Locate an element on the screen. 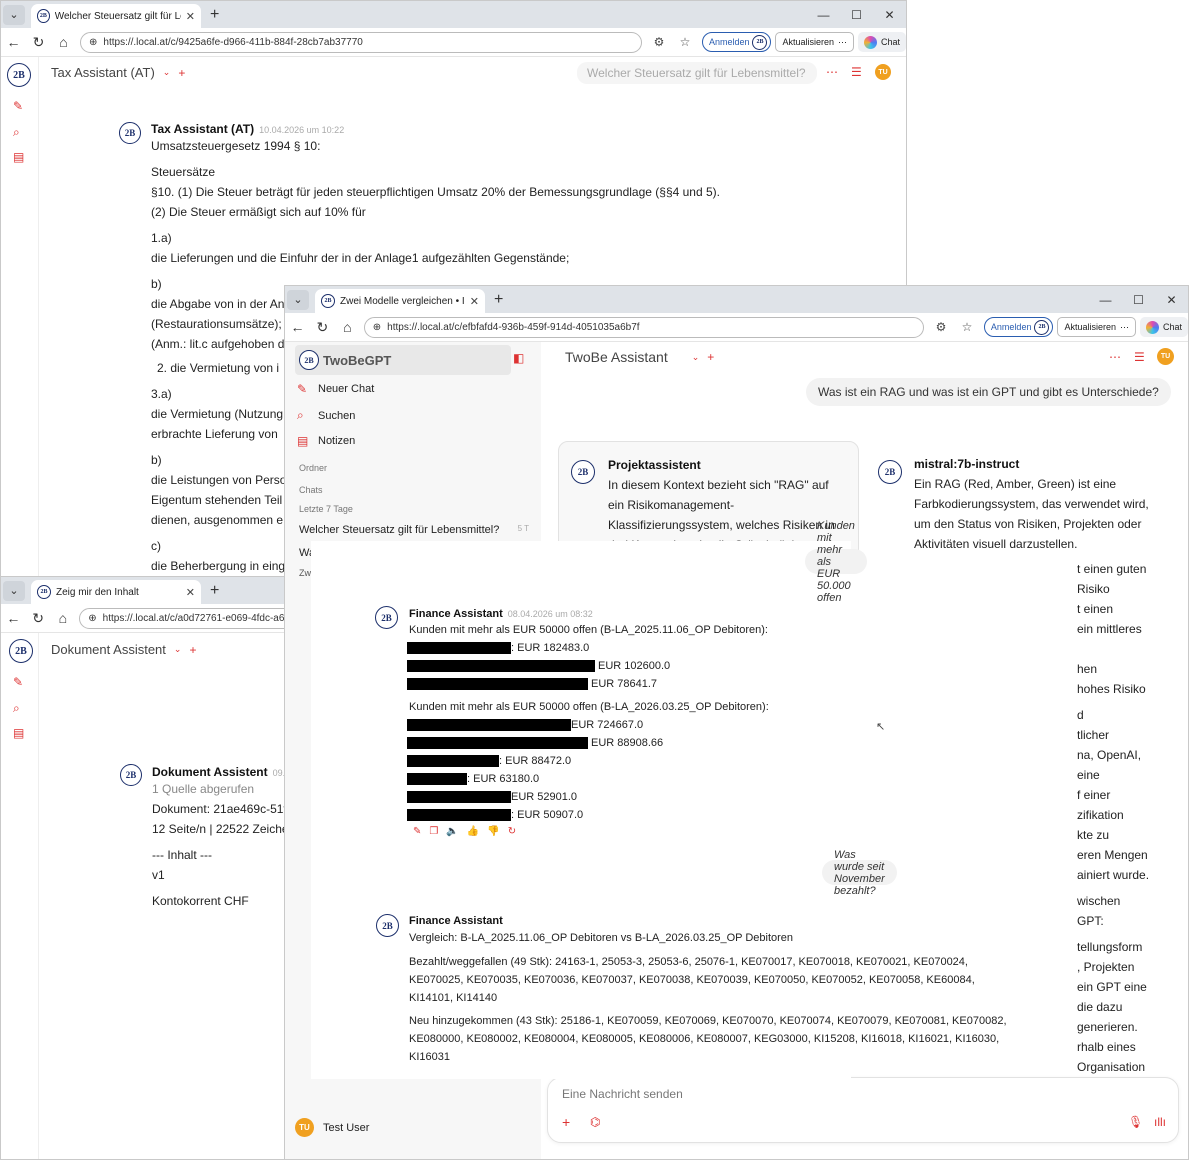  sidebar-toggle-icon: ◧ is located at coordinates (518, 358).